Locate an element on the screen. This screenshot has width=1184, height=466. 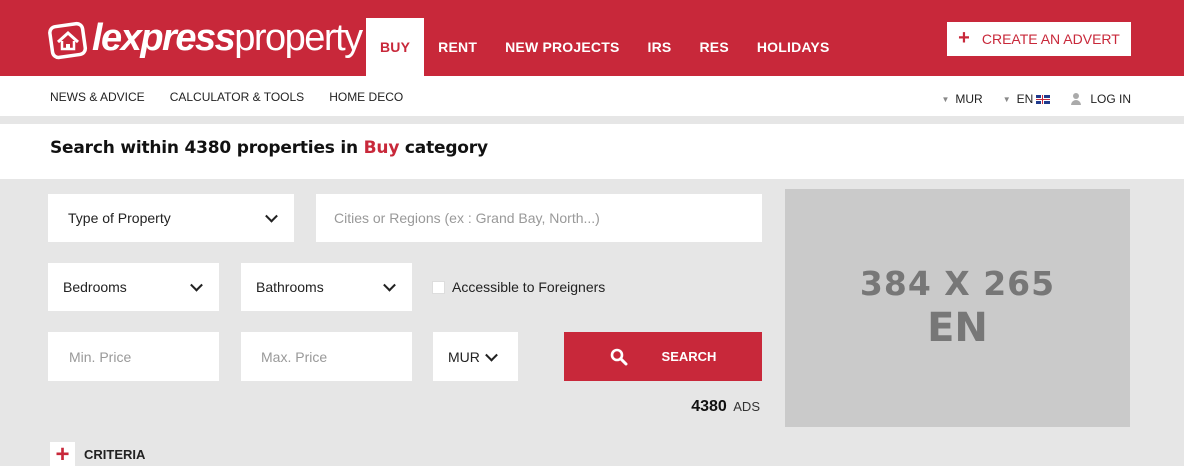
ad-size-text: 384 X 265 is located at coordinates (957, 284).